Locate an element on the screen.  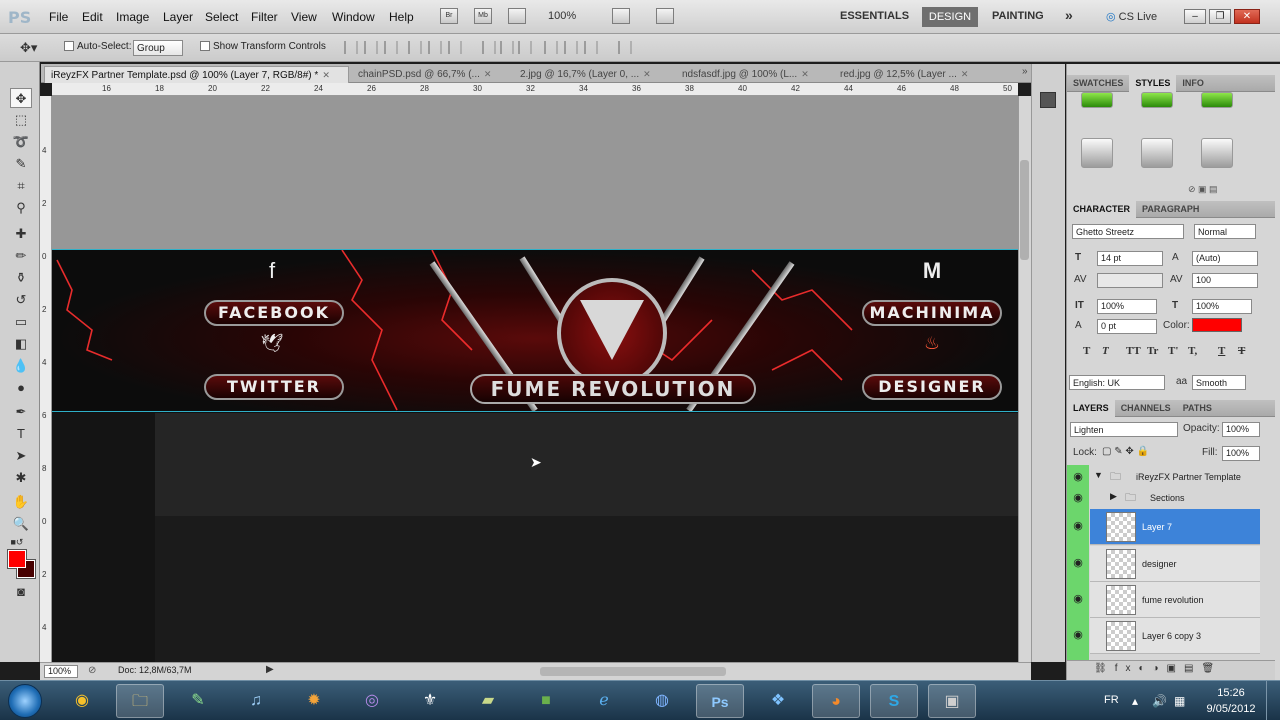
pen-tool-icon: ✒ is located at coordinates (21, 412).